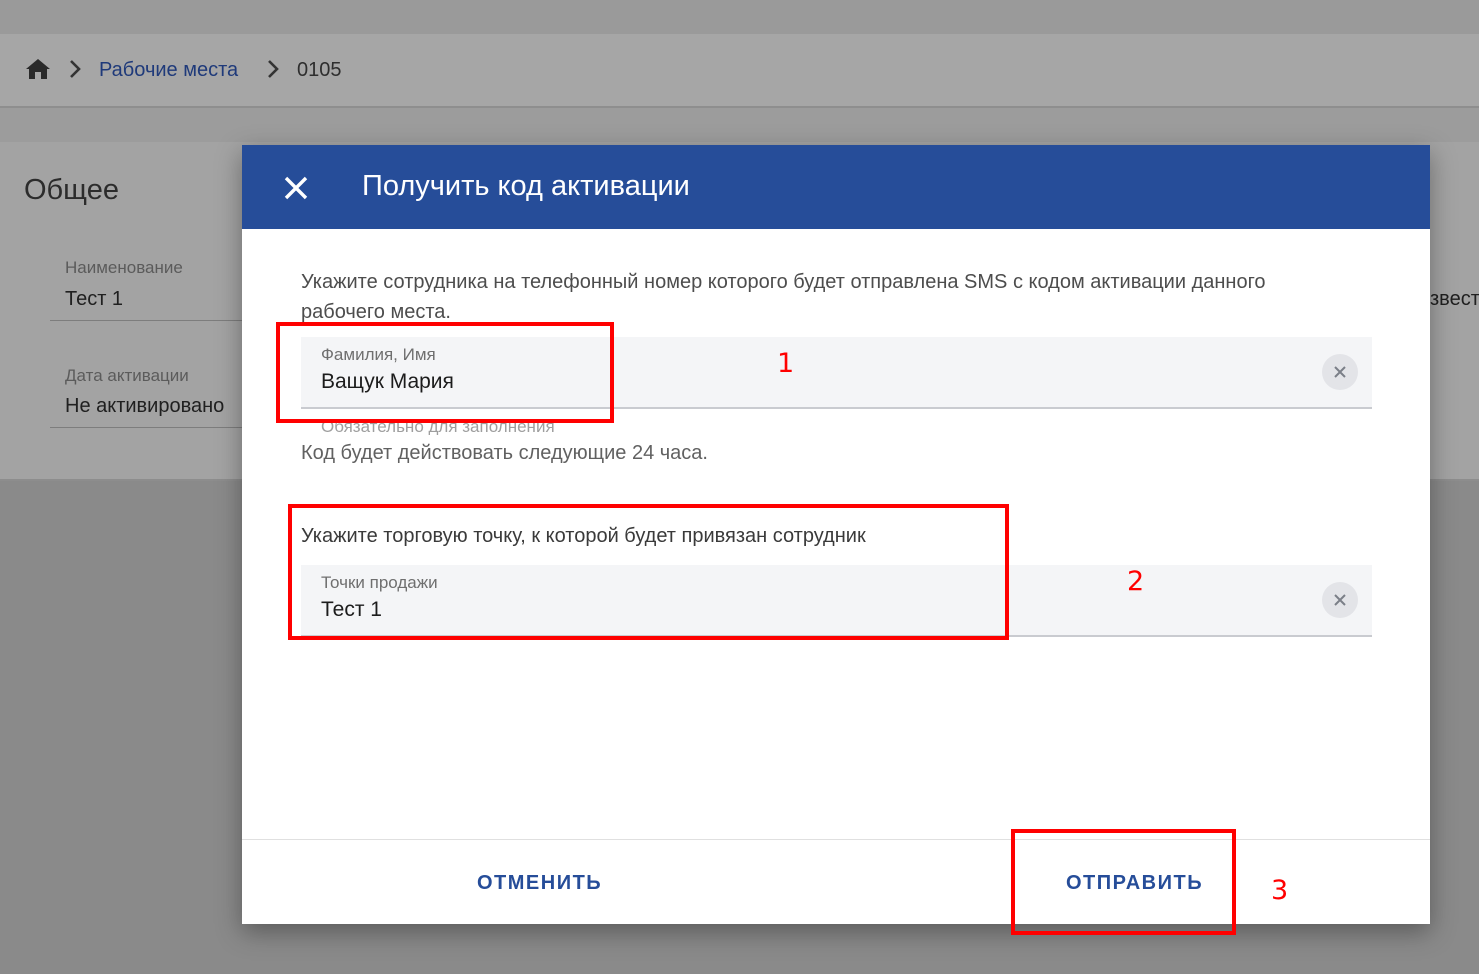  Describe the element at coordinates (836, 839) in the screenshot. I see `dialog-divider` at that location.